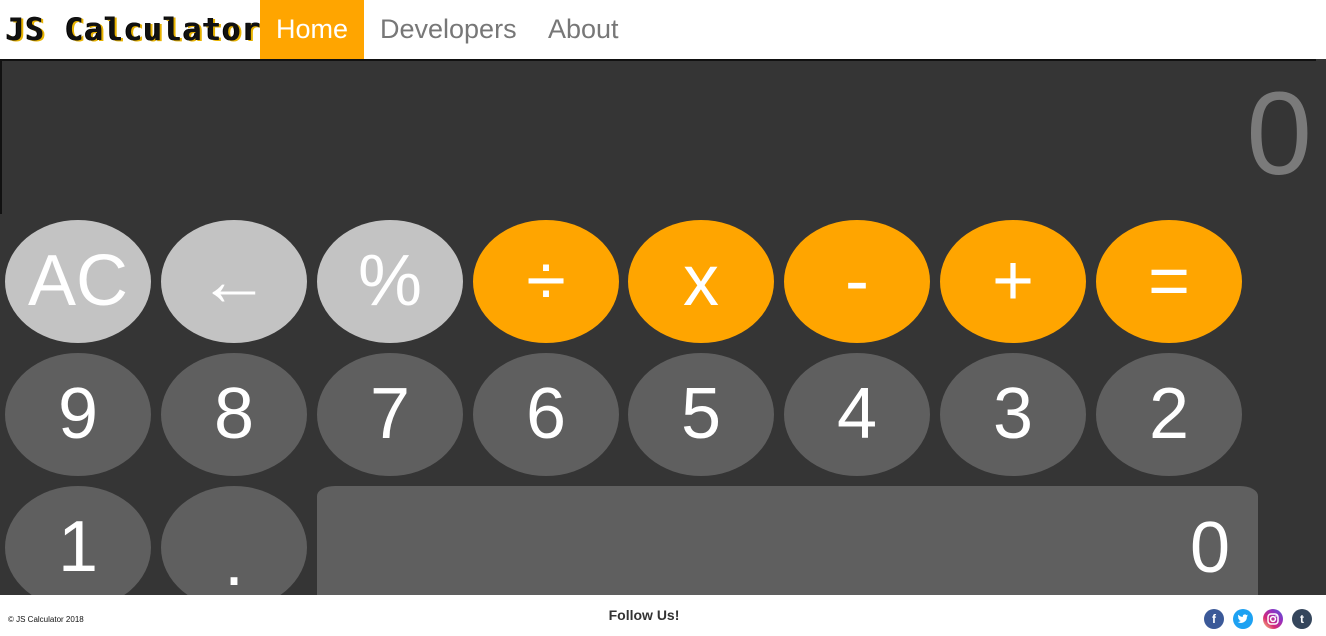 This screenshot has height=636, width=1326. Describe the element at coordinates (1, 136) in the screenshot. I see `calculator-border-left` at that location.